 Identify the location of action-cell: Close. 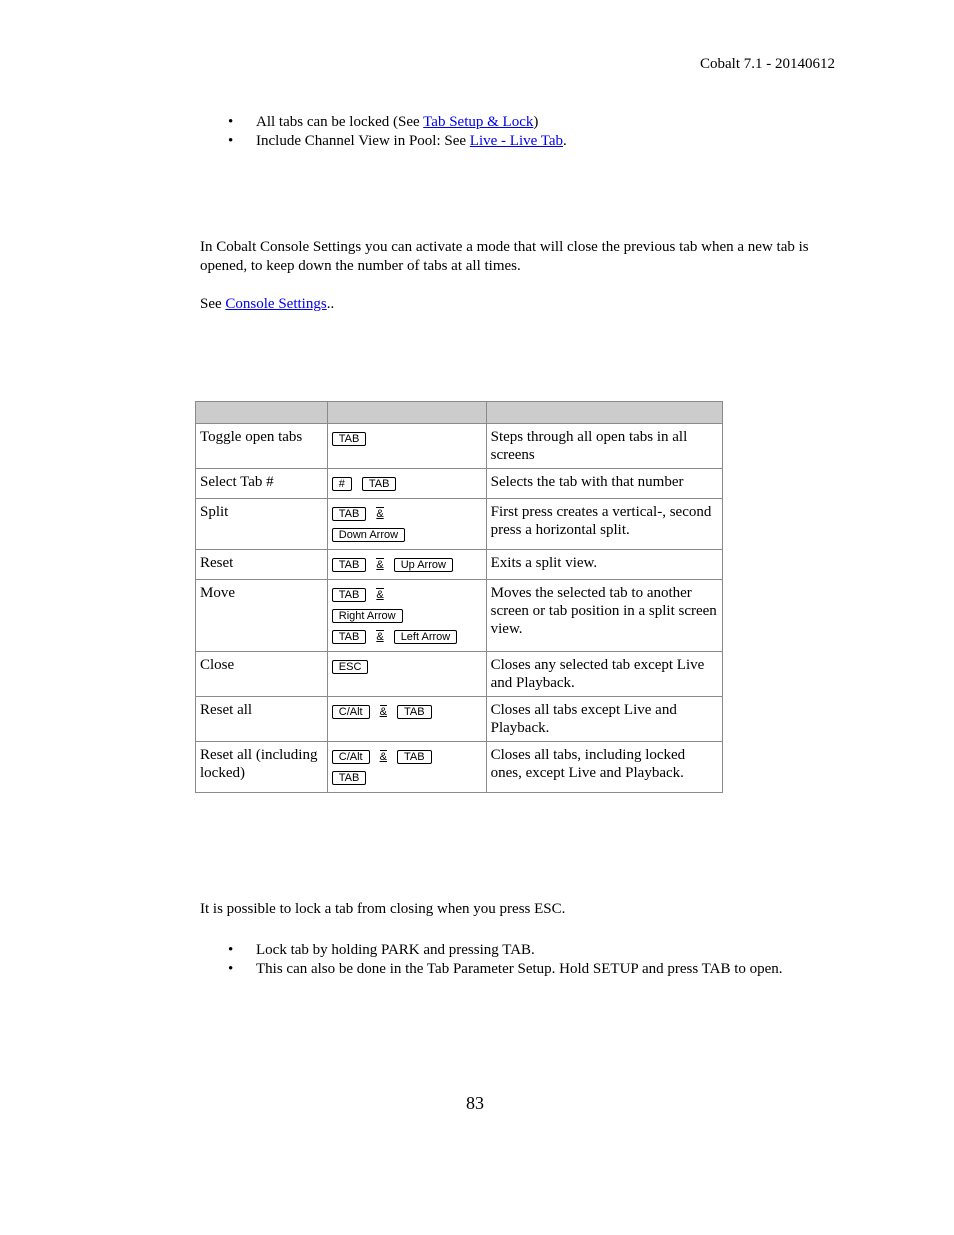
(261, 674).